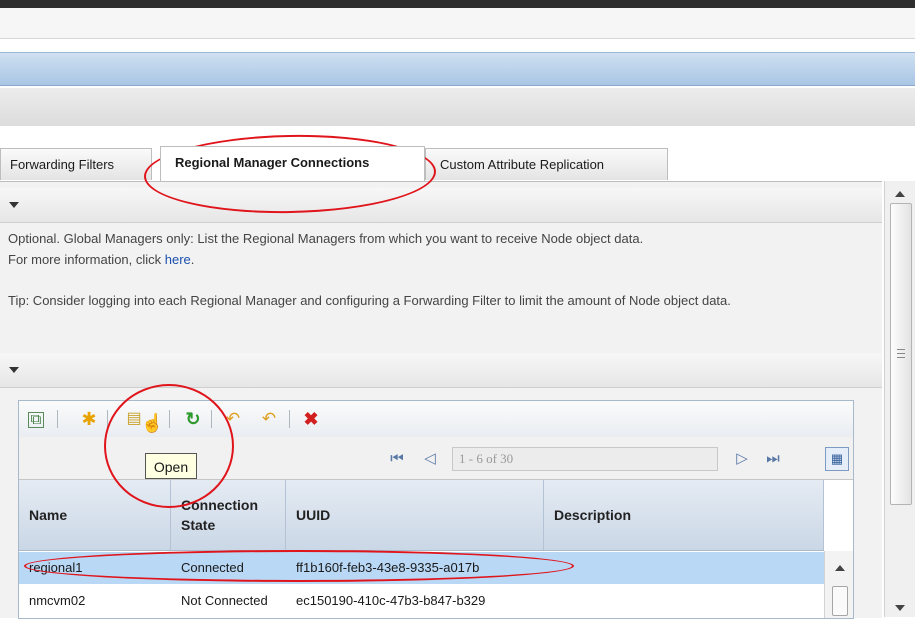  I want to click on previous-page-icon: ◁, so click(430, 459).